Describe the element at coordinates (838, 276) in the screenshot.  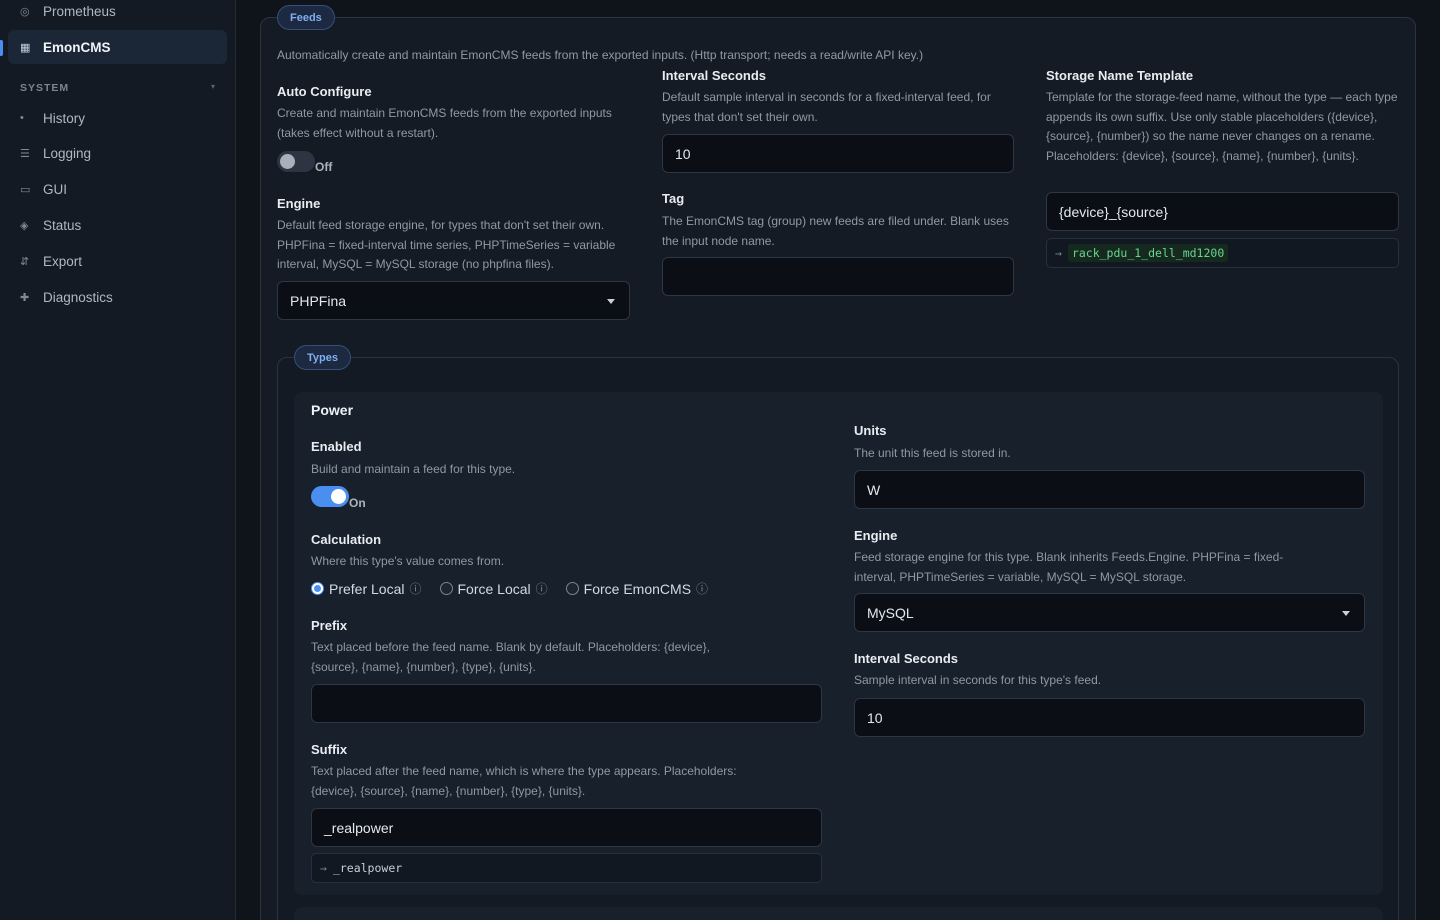
I see `tag-input` at that location.